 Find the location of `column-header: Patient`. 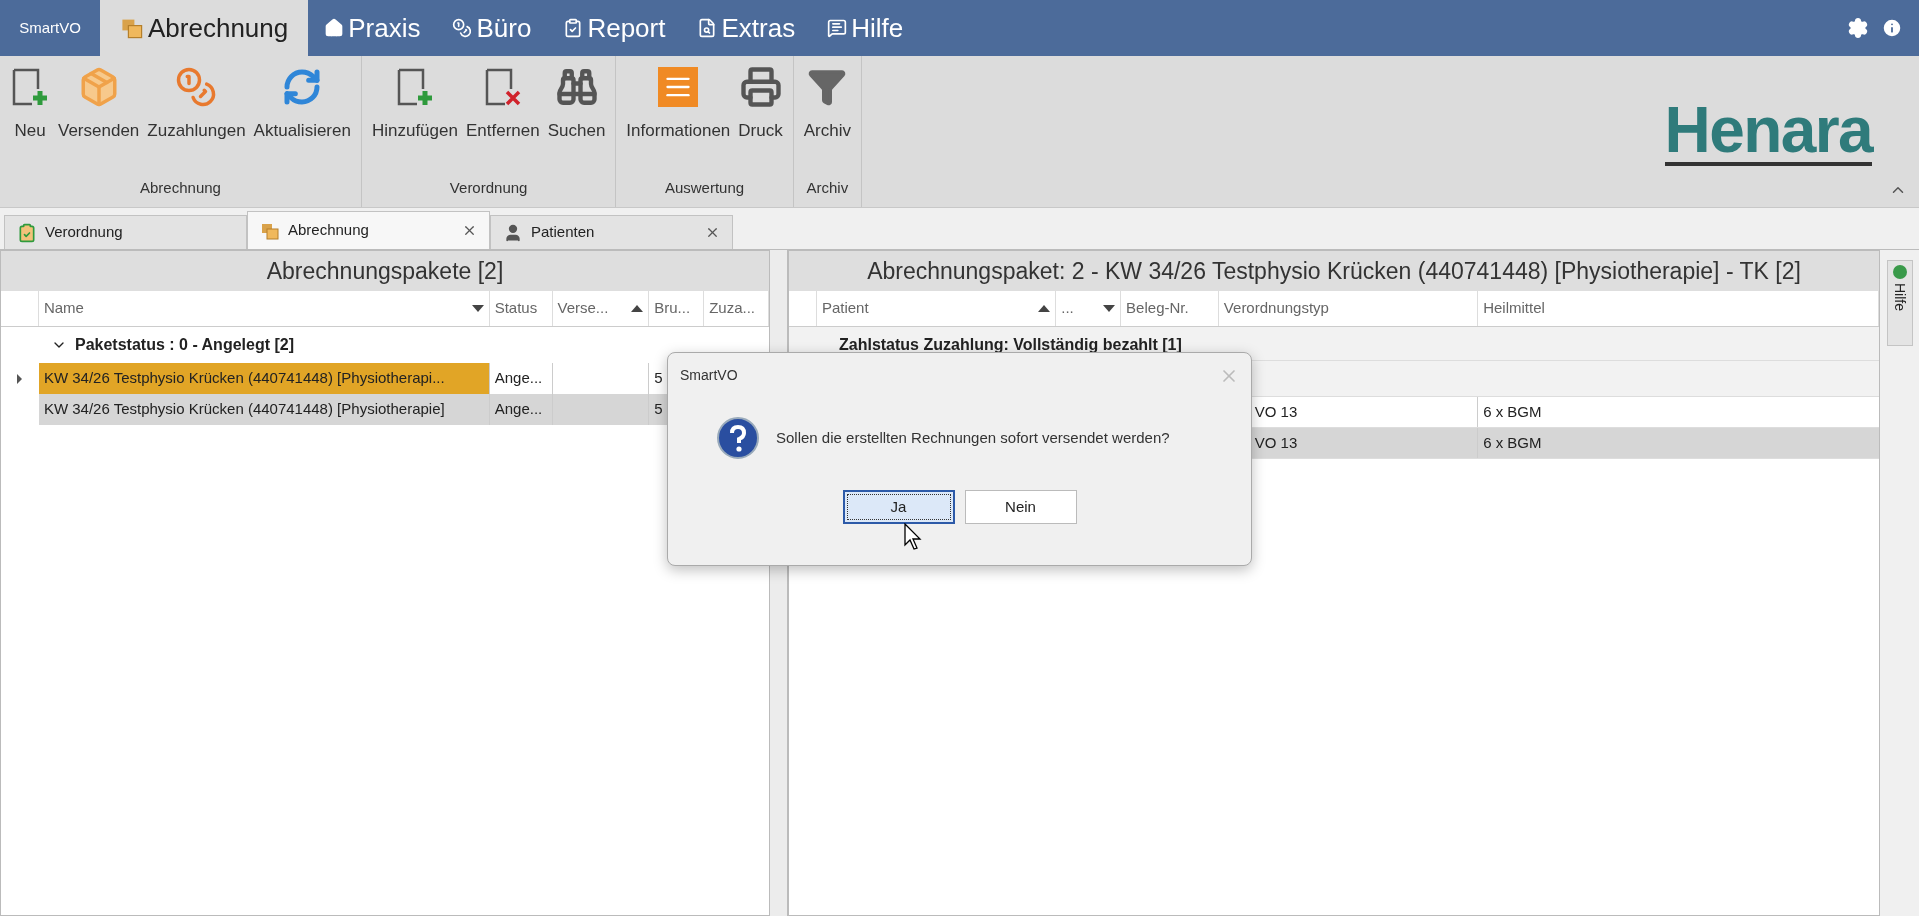

column-header: Patient is located at coordinates (936, 308).